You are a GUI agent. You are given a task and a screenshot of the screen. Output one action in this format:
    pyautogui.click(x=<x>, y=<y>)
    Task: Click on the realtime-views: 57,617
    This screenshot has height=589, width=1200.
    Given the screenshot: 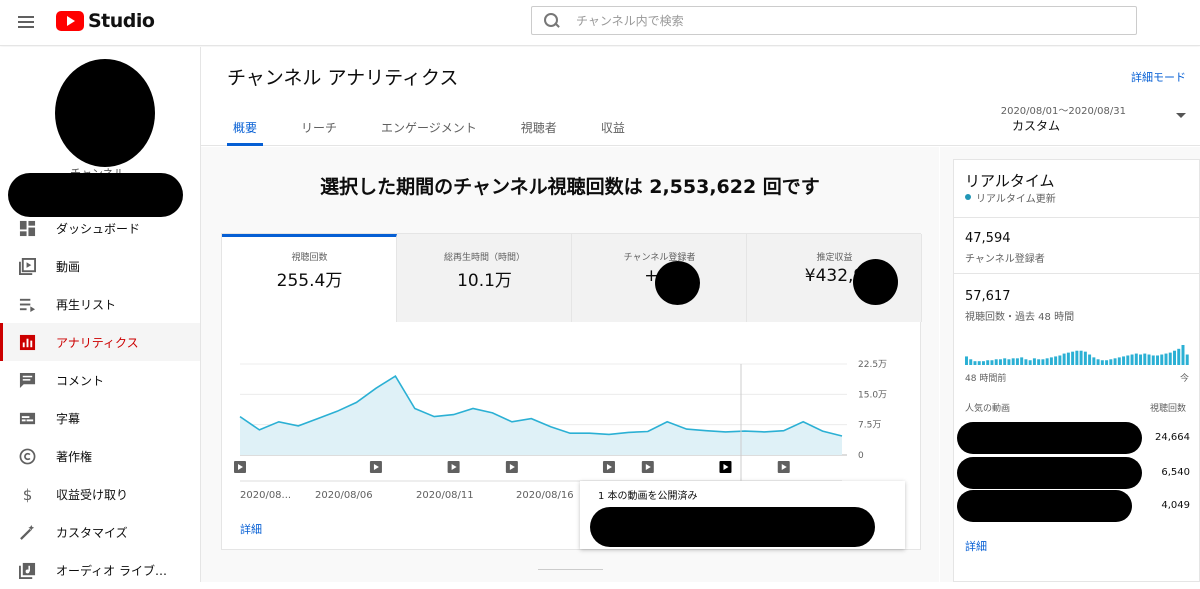 What is the action you would take?
    pyautogui.click(x=988, y=296)
    